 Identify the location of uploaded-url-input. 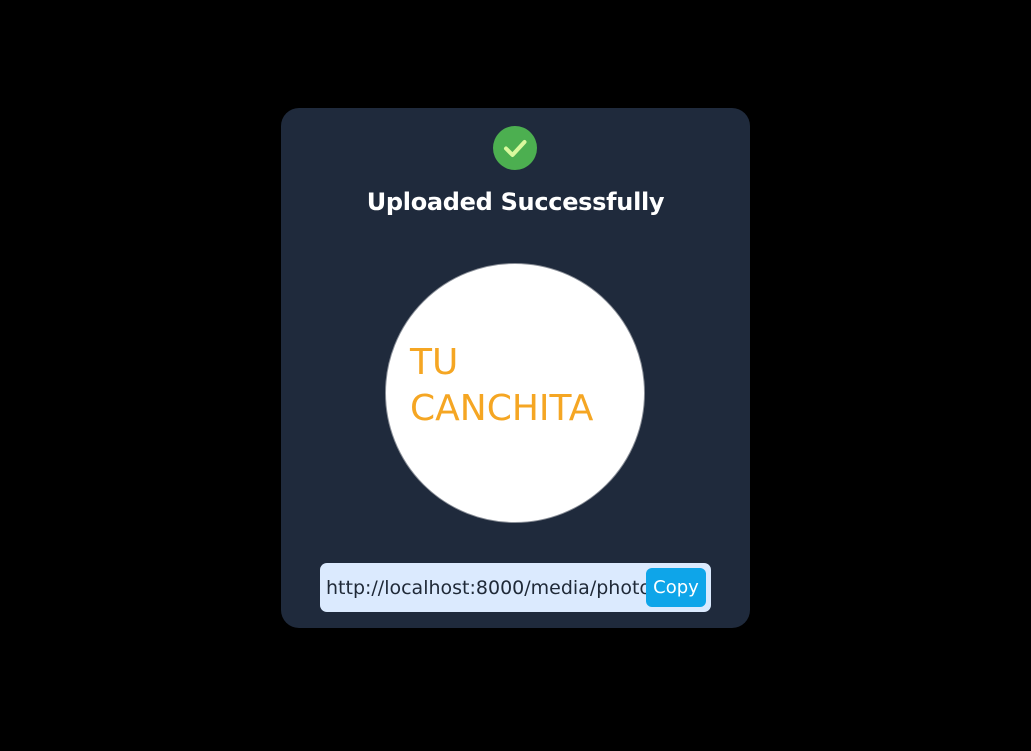
(483, 587).